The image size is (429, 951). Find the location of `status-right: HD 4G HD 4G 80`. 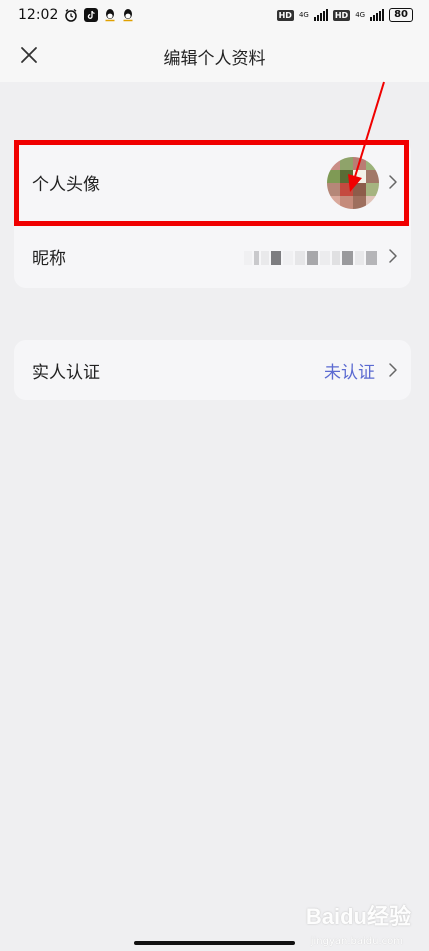

status-right: HD 4G HD 4G 80 is located at coordinates (344, 15).